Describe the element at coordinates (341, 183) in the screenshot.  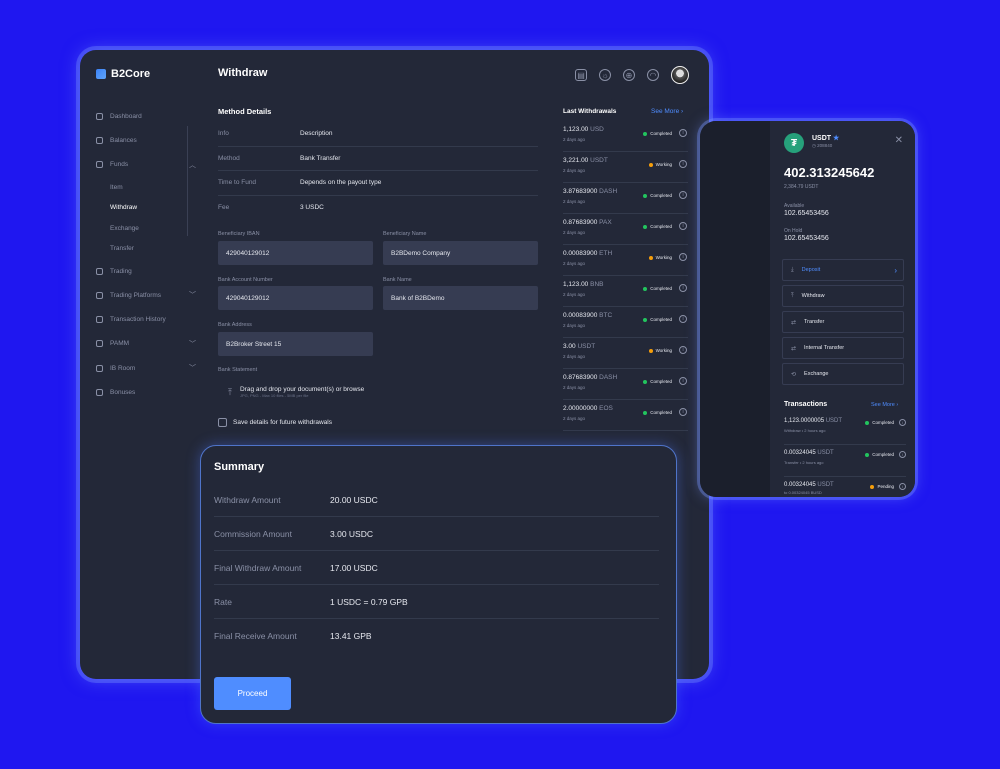
I see `method-value: Depends on the payout type` at that location.